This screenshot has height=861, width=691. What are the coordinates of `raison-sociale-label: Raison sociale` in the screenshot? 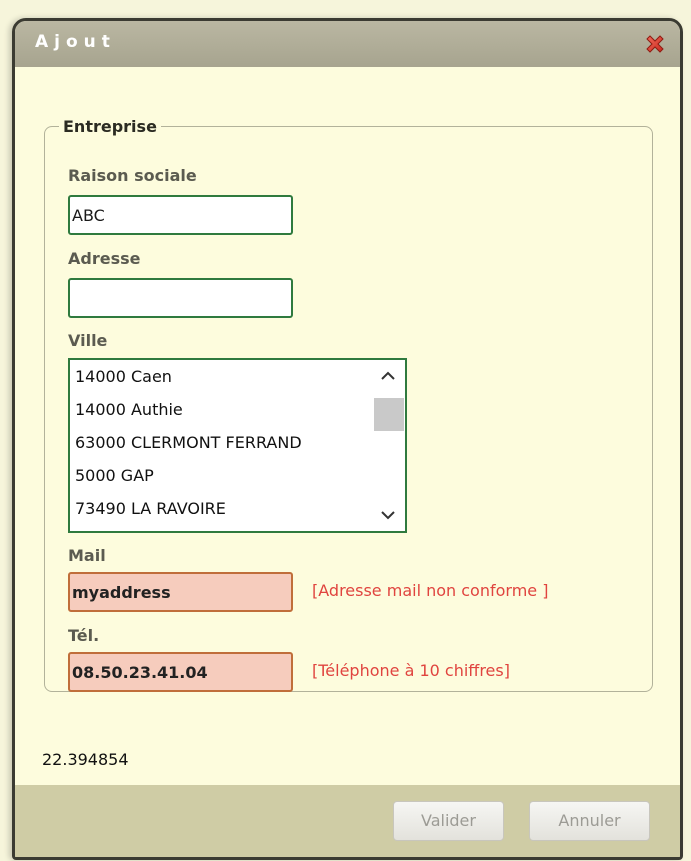 It's located at (132, 175).